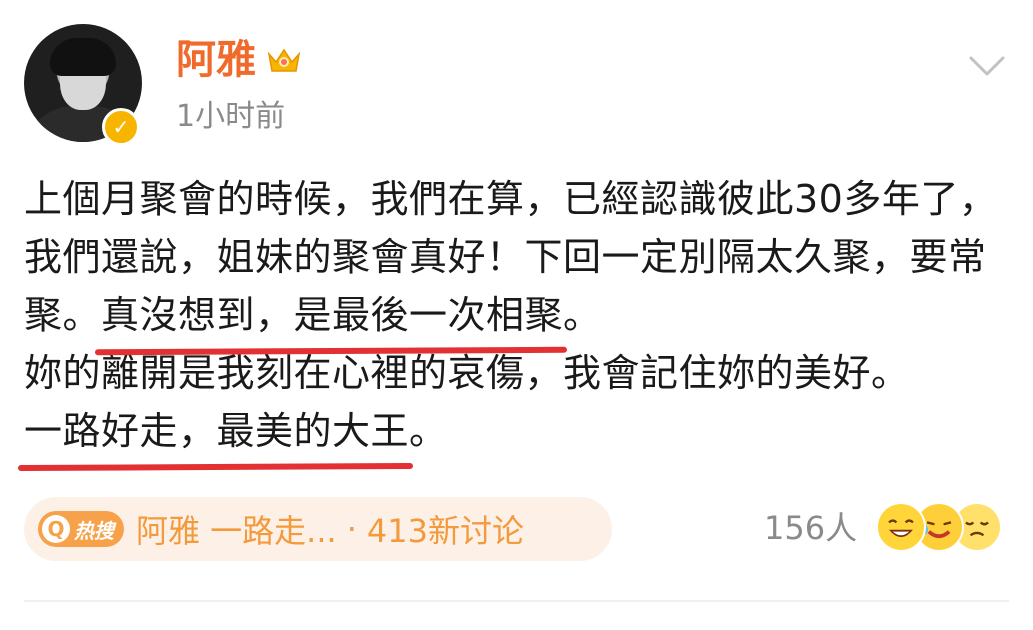  Describe the element at coordinates (94, 530) in the screenshot. I see `hot-search-badge-label: 热搜` at that location.